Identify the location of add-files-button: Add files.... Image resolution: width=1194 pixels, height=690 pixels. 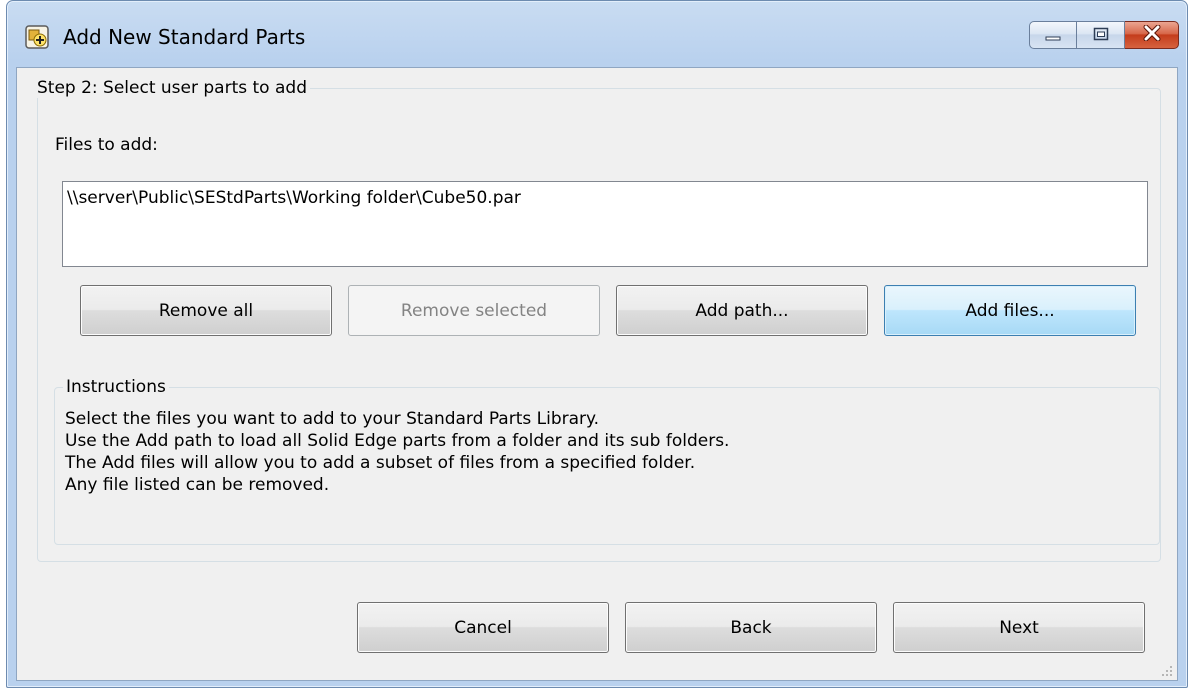
(1010, 310).